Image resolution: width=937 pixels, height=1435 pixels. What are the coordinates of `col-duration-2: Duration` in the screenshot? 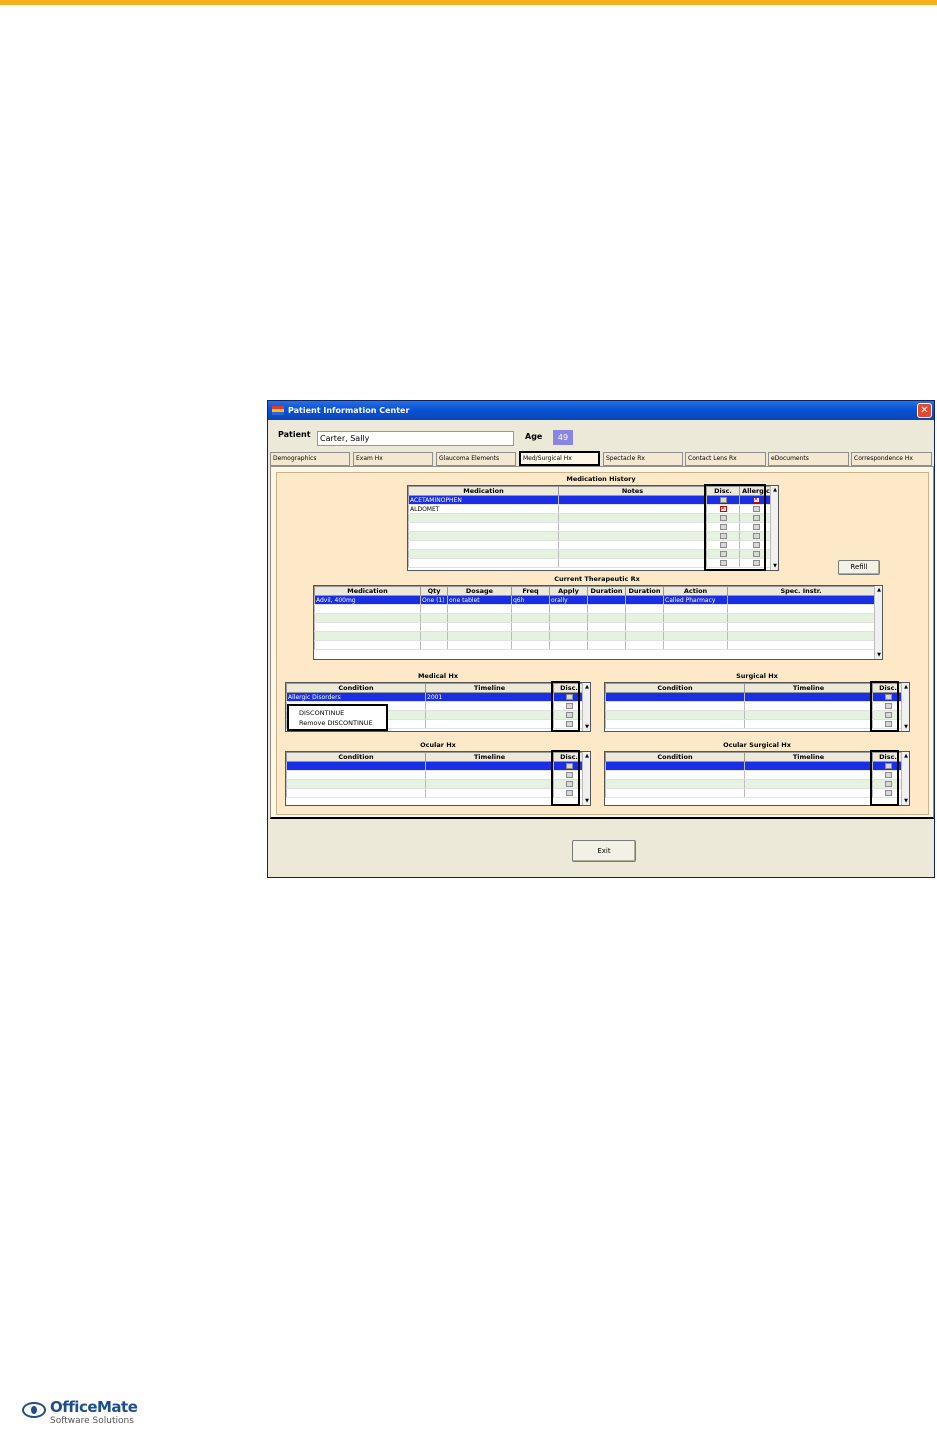 It's located at (644, 591).